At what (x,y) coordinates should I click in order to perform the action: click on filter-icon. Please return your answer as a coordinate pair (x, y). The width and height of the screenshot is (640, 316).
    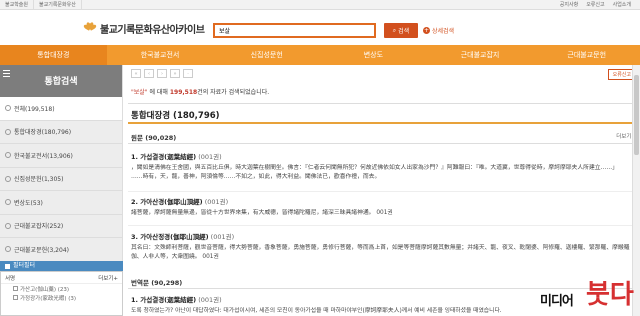
    Looking at the image, I should click on (7, 266).